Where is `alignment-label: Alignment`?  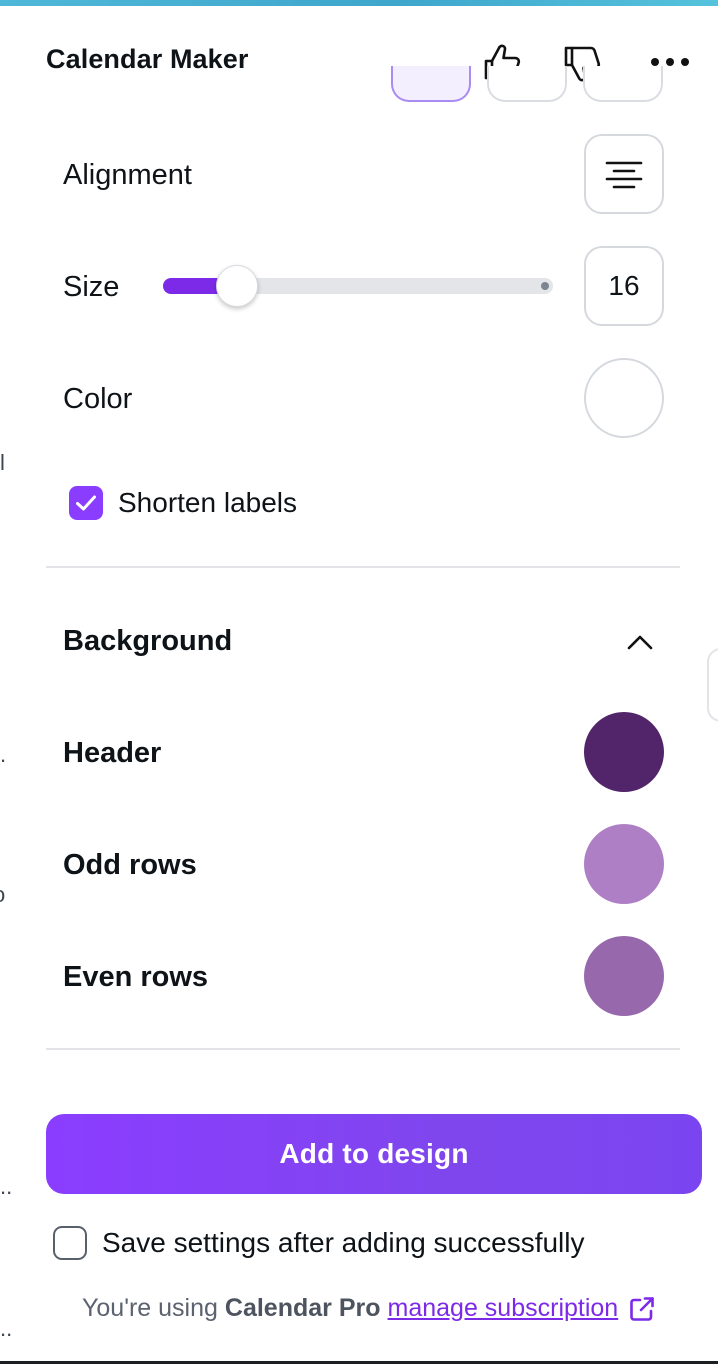
alignment-label: Alignment is located at coordinates (127, 175).